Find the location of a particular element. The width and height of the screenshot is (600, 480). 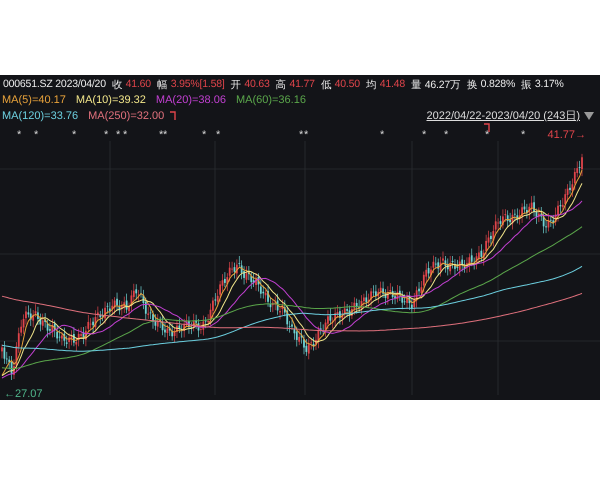

moving-average-value: MA(10)=39.32 is located at coordinates (111, 100).